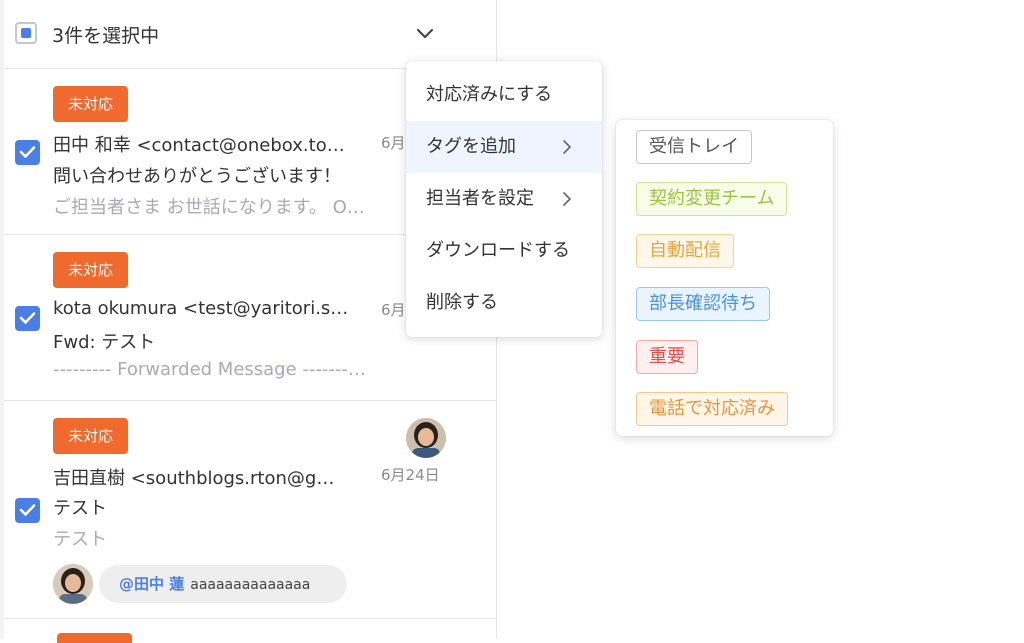 The image size is (1024, 643). What do you see at coordinates (104, 342) in the screenshot?
I see `subject: Fwd: テスト` at bounding box center [104, 342].